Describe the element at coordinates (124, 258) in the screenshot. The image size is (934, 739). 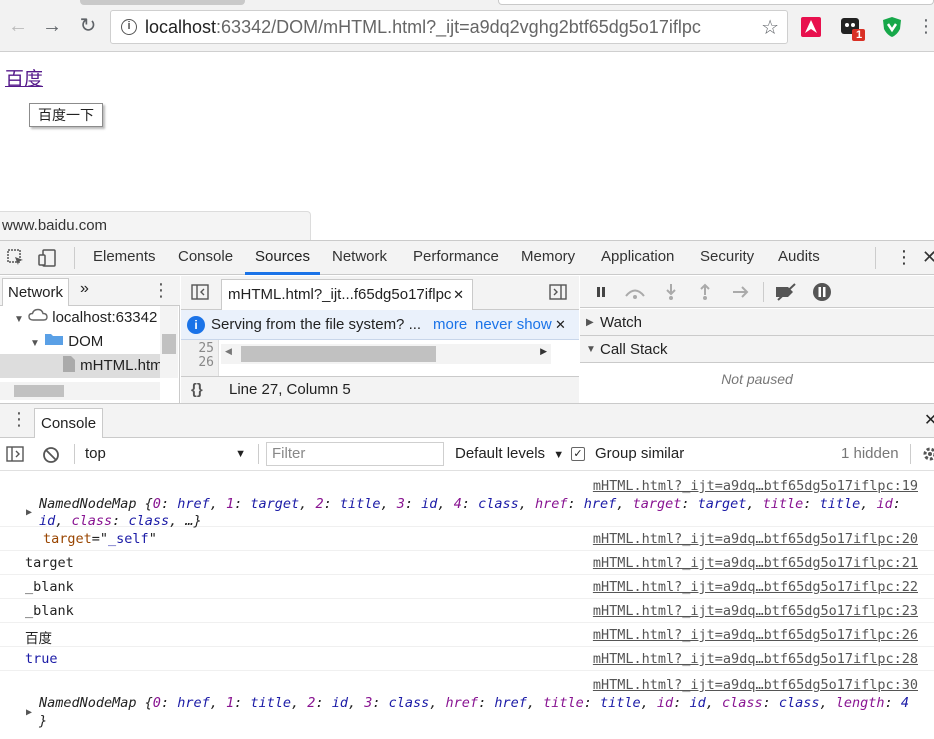
I see `tab-elements: Elements` at that location.